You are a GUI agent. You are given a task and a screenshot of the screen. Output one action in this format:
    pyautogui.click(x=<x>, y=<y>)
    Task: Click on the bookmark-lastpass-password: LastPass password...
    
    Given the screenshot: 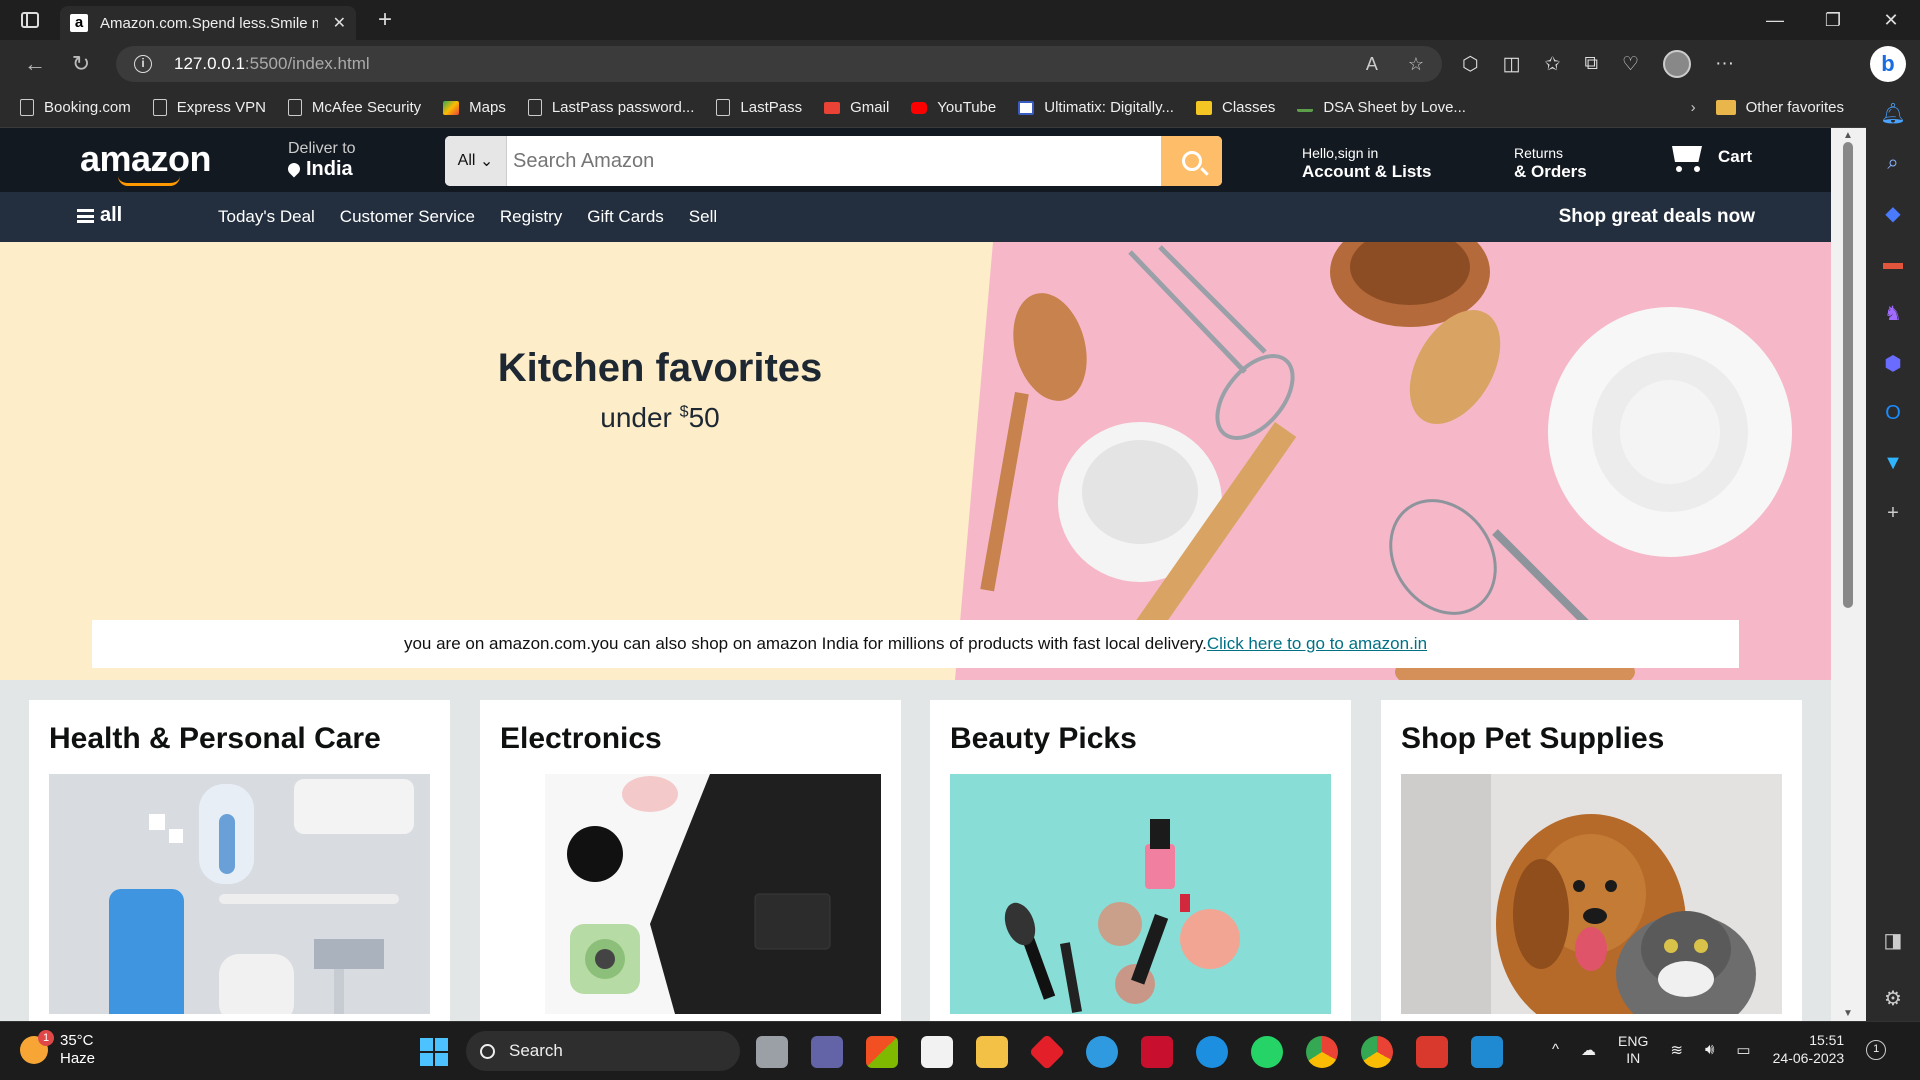 What is the action you would take?
    pyautogui.click(x=610, y=107)
    